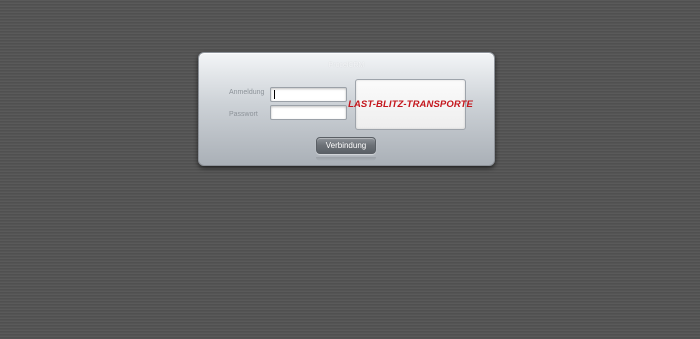 This screenshot has height=339, width=700. I want to click on password-input, so click(308, 112).